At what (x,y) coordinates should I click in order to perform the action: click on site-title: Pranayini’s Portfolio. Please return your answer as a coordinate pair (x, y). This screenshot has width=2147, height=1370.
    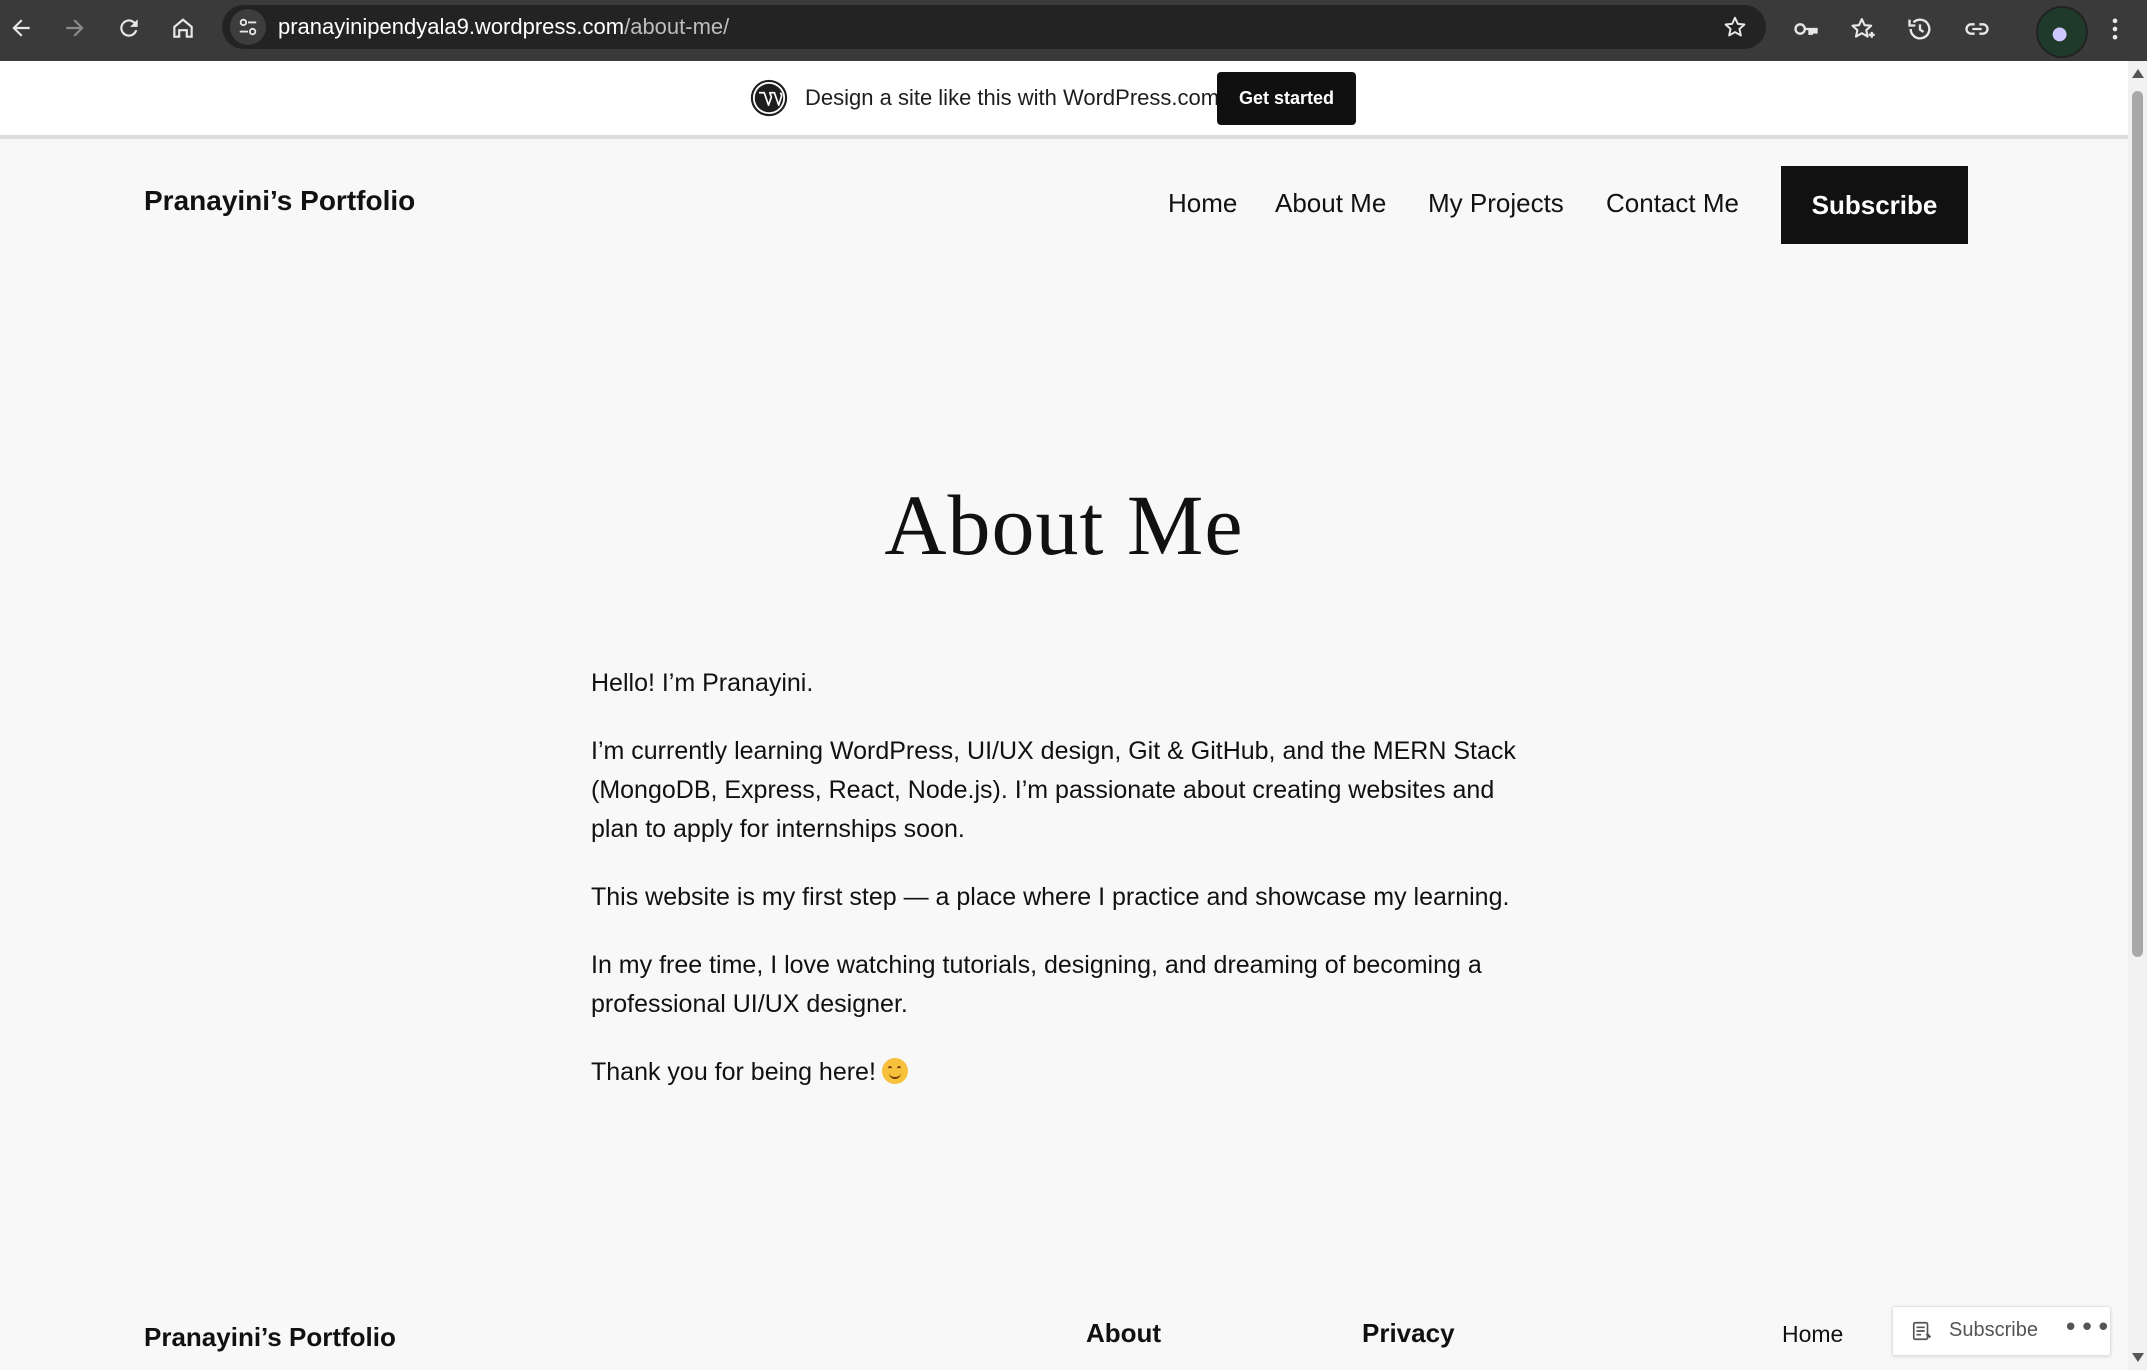
    Looking at the image, I should click on (279, 201).